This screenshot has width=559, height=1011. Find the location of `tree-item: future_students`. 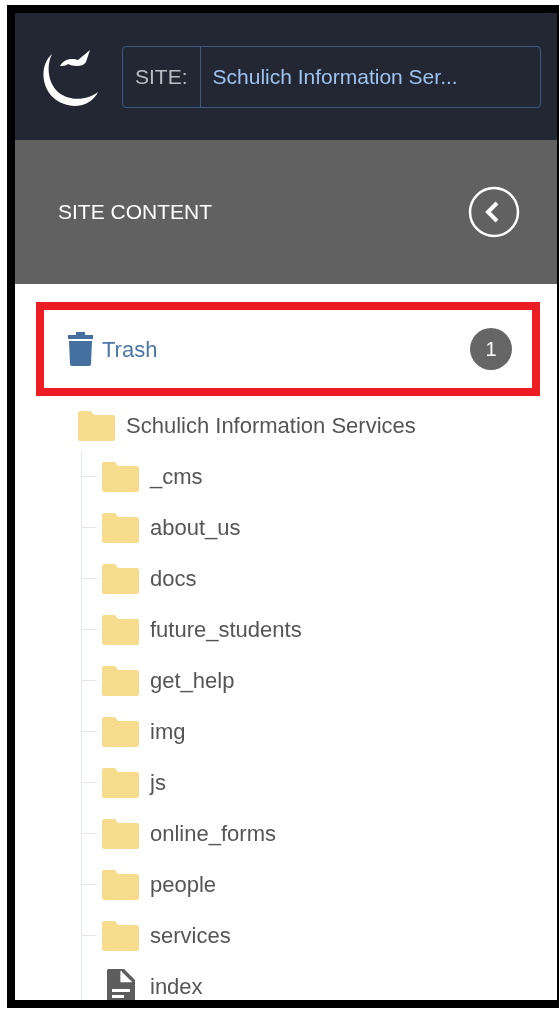

tree-item: future_students is located at coordinates (226, 629).